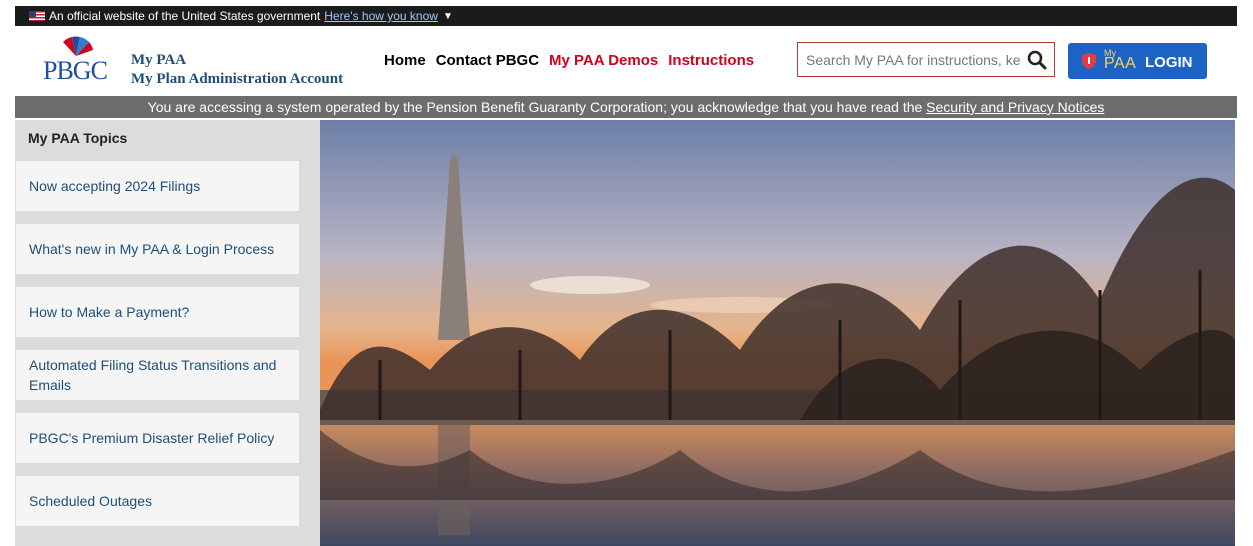 This screenshot has width=1253, height=546. Describe the element at coordinates (1089, 61) in the screenshot. I see `shield-icon` at that location.